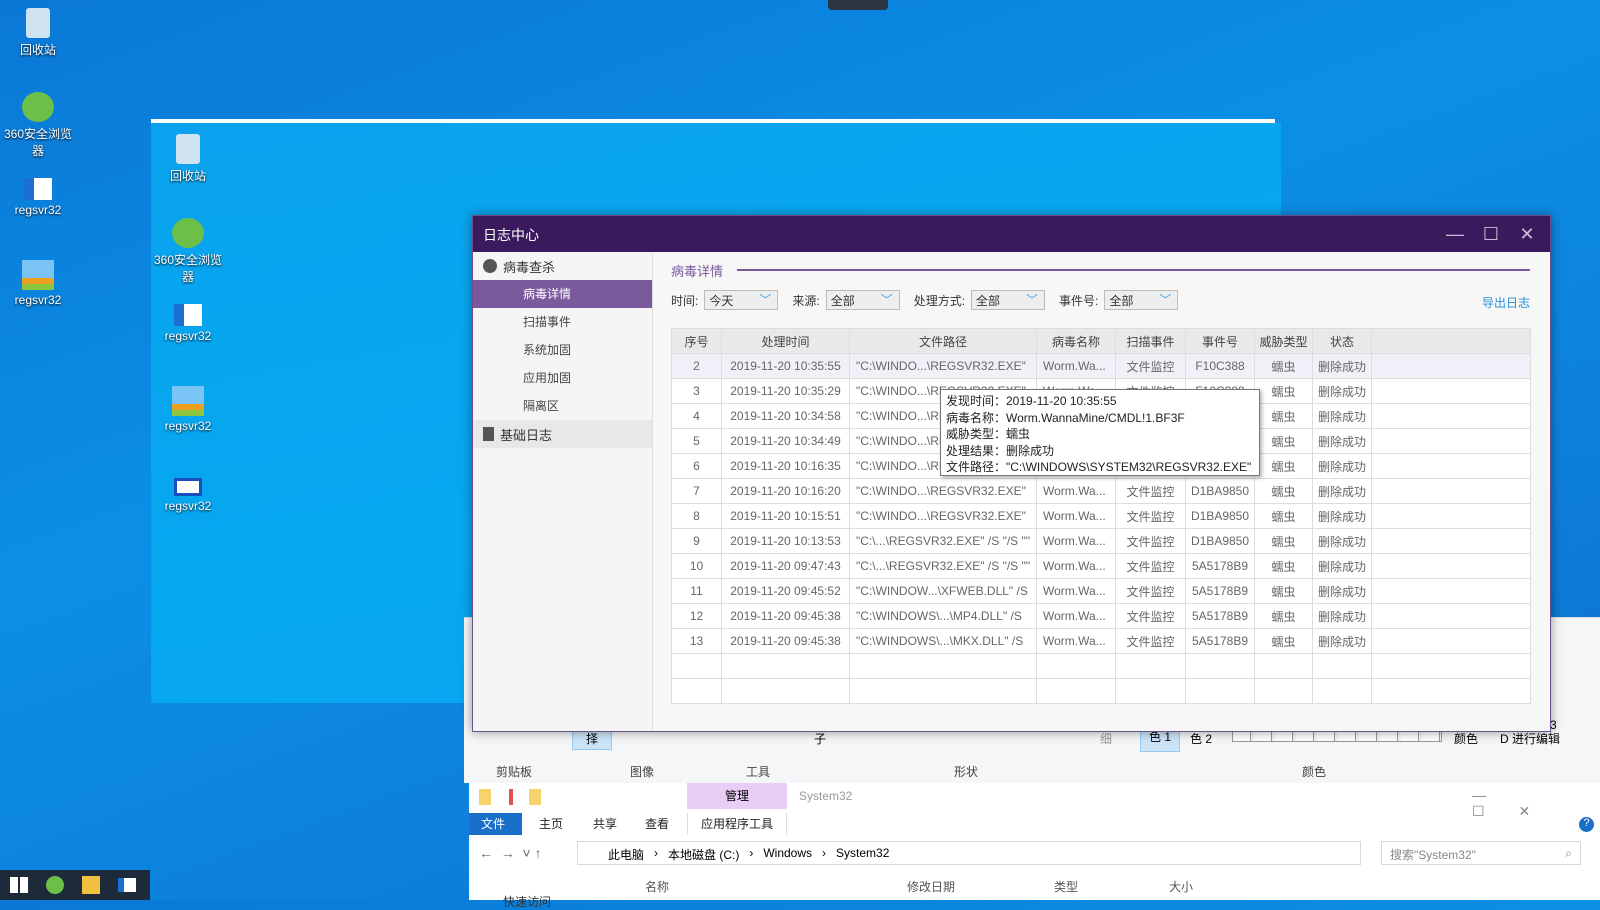  I want to click on filter-action-select: 全部 ﹀, so click(1008, 300).